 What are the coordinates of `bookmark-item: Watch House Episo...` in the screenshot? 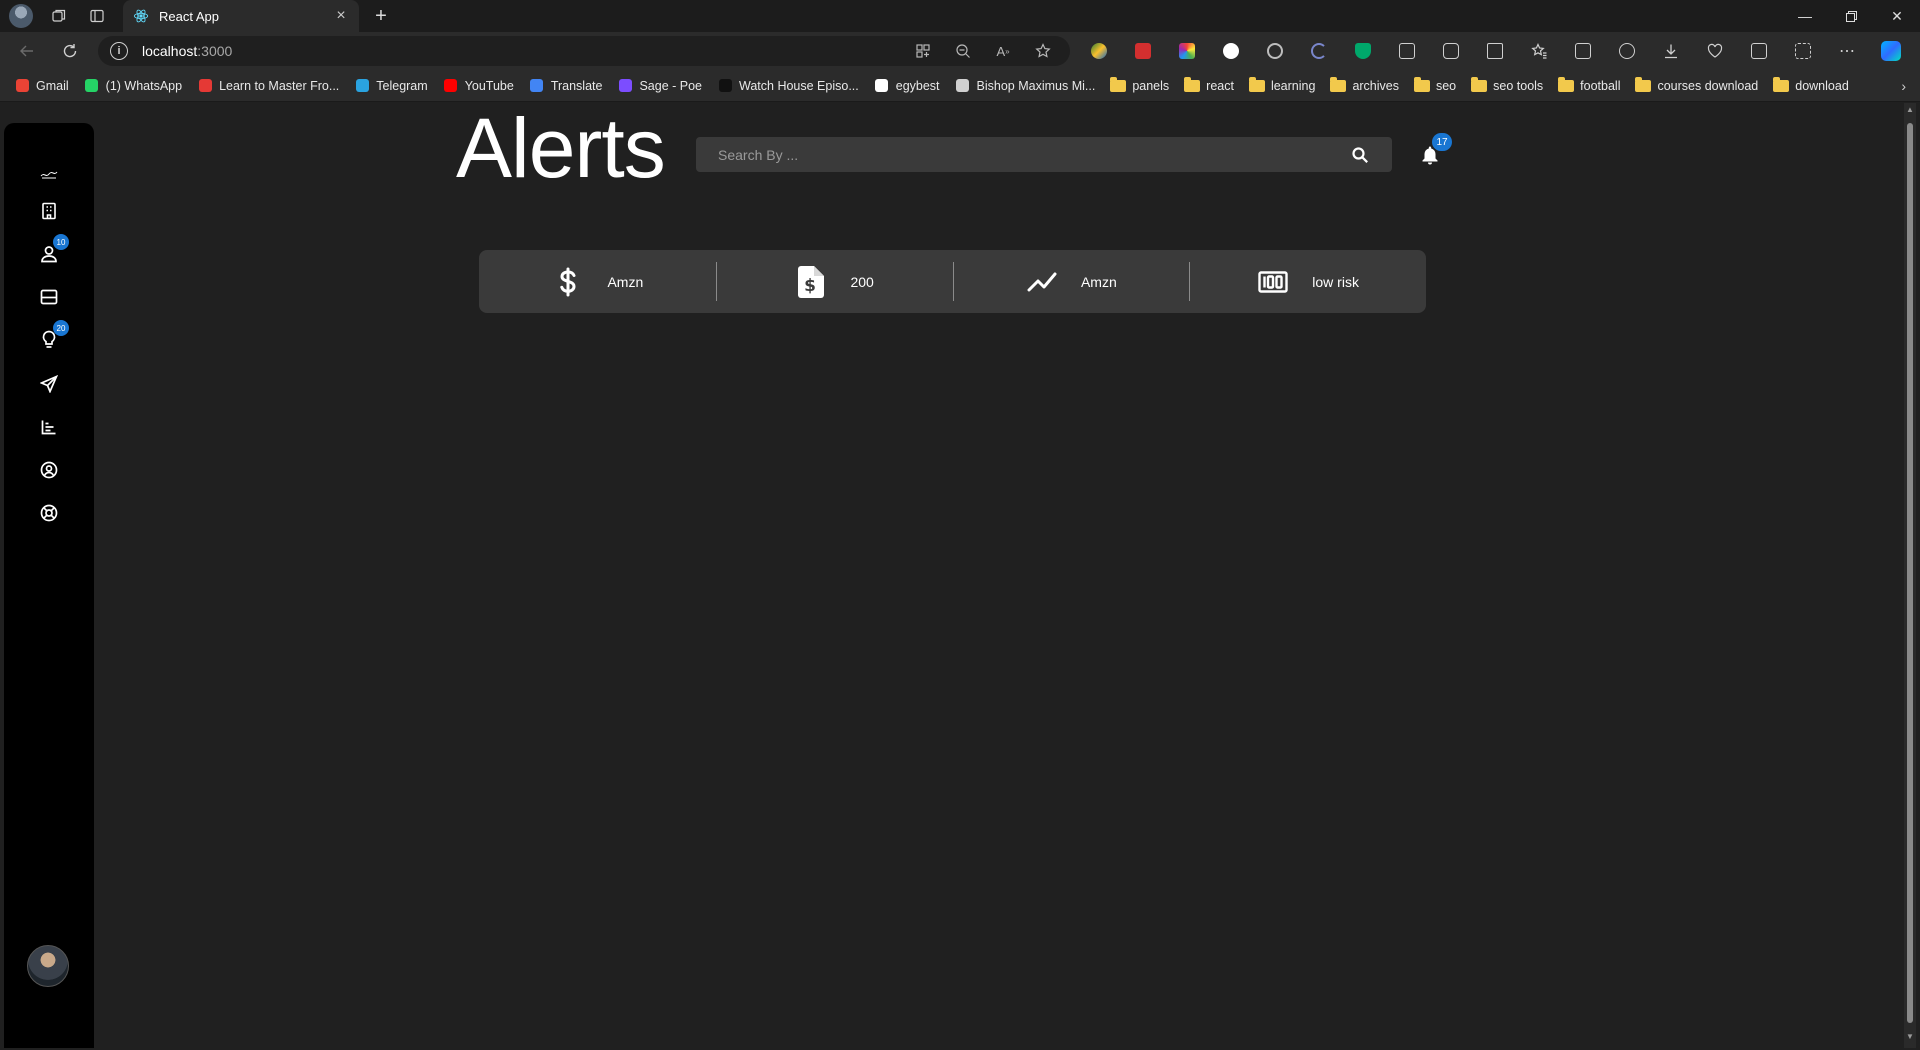 It's located at (788, 86).